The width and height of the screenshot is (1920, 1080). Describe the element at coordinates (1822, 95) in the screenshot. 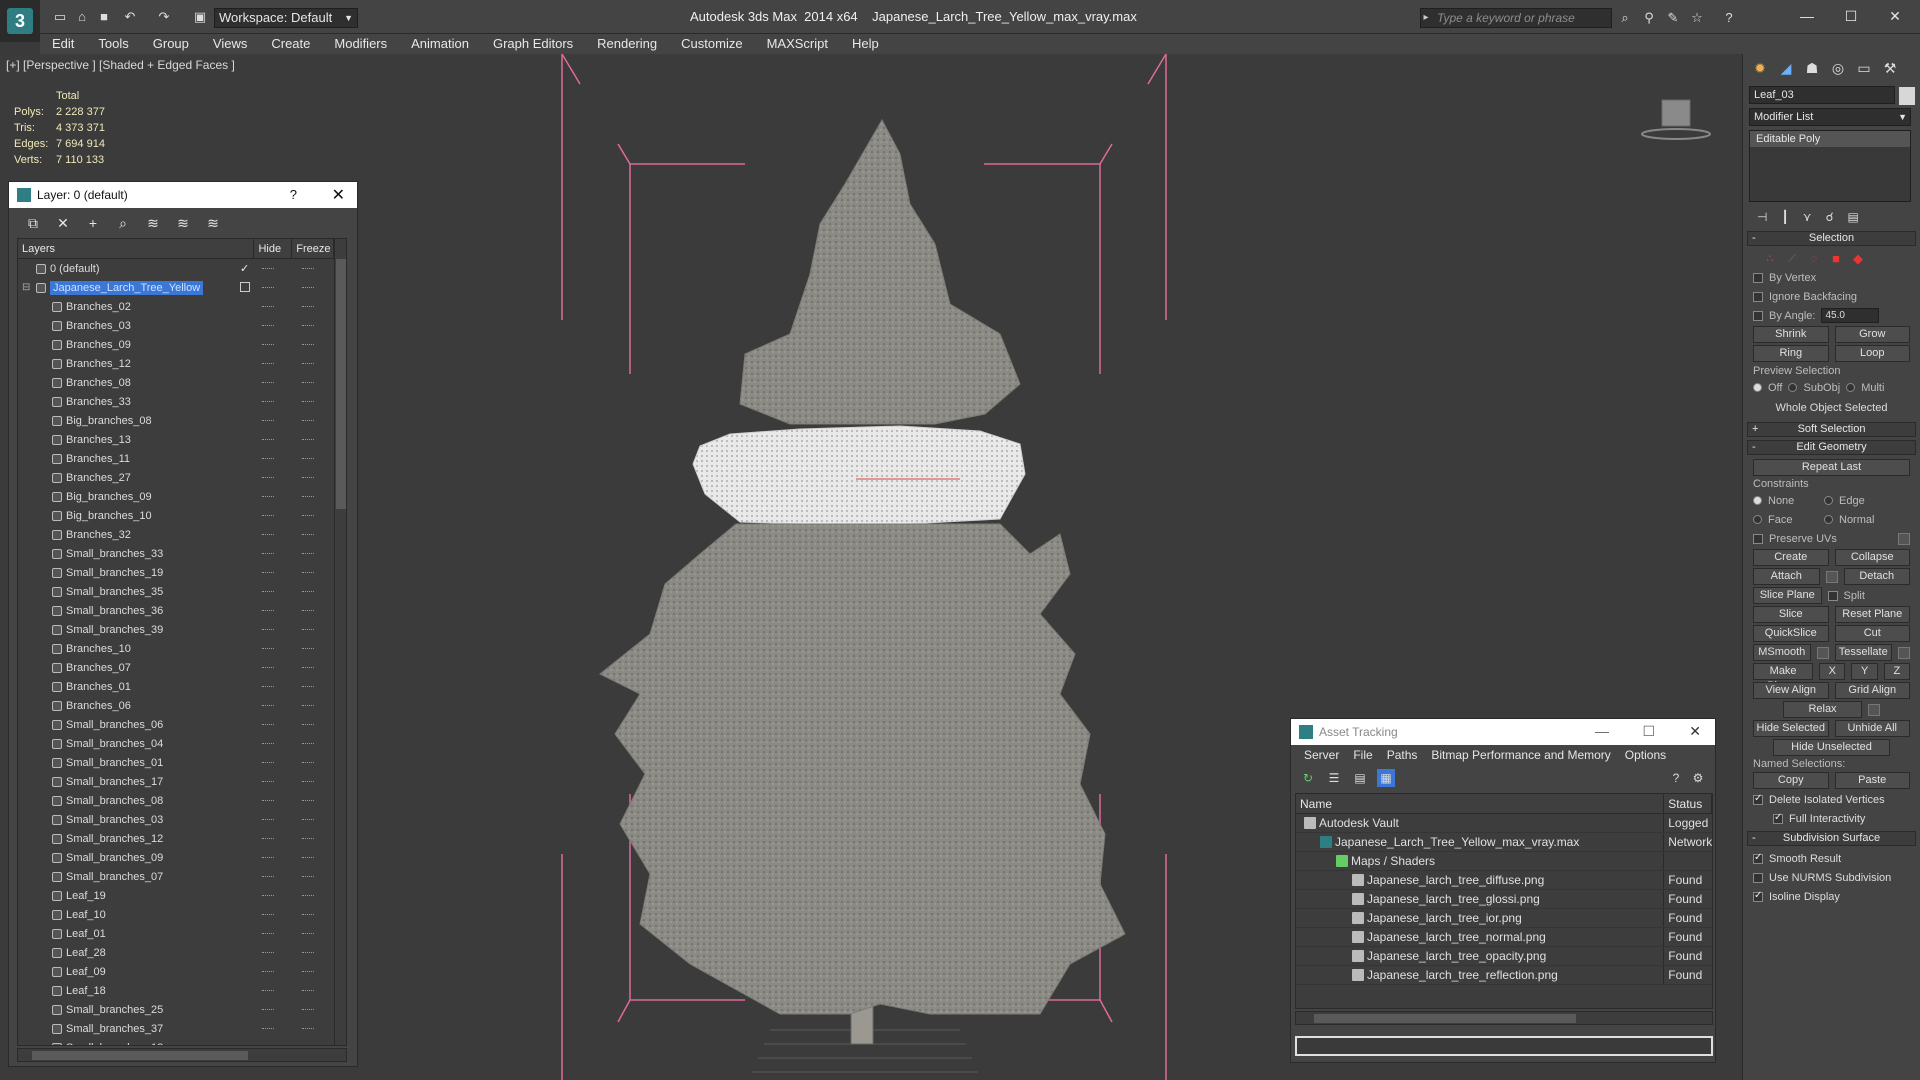

I see `object-name-field: Leaf_03` at that location.